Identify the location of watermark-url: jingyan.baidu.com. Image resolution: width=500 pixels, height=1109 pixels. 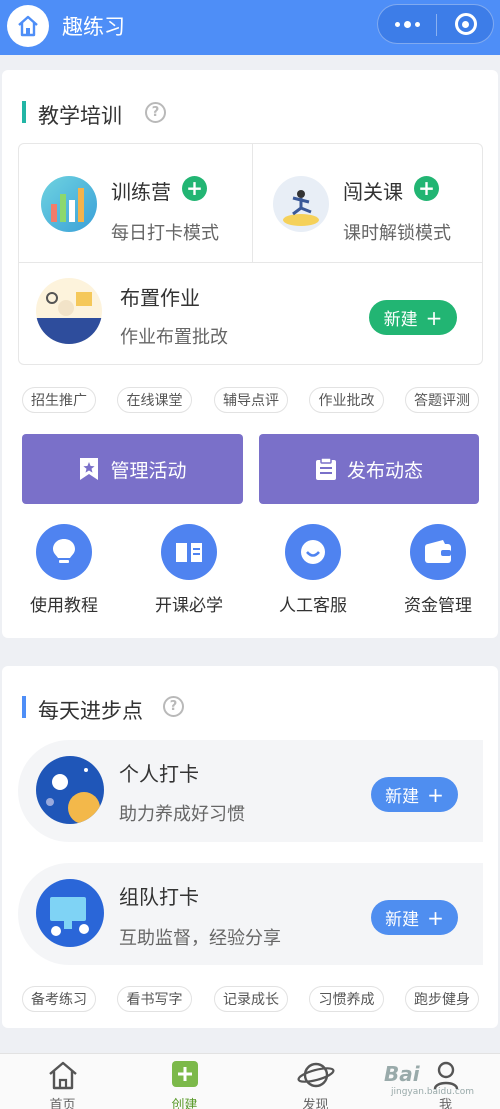
(433, 1092).